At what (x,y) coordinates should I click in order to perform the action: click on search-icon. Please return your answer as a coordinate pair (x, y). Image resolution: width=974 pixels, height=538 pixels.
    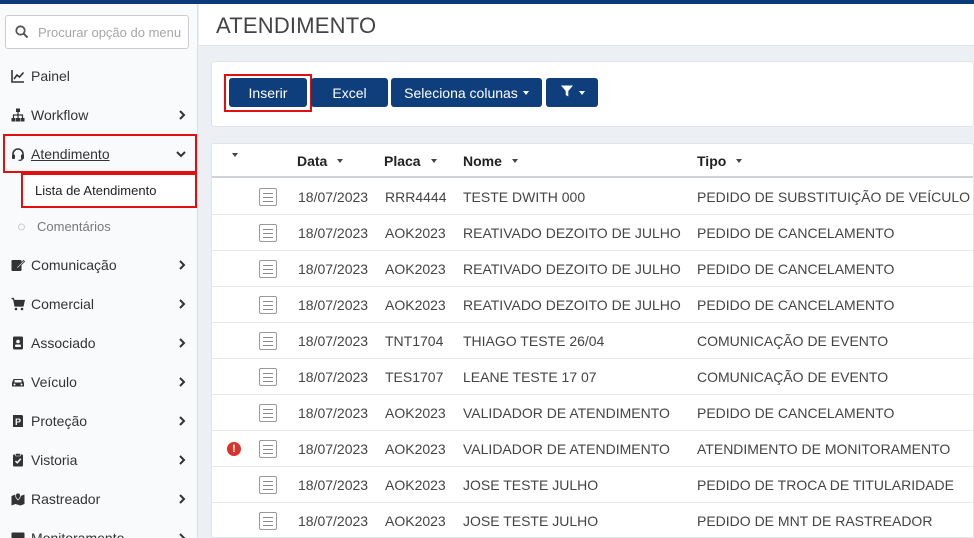
    Looking at the image, I should click on (22, 32).